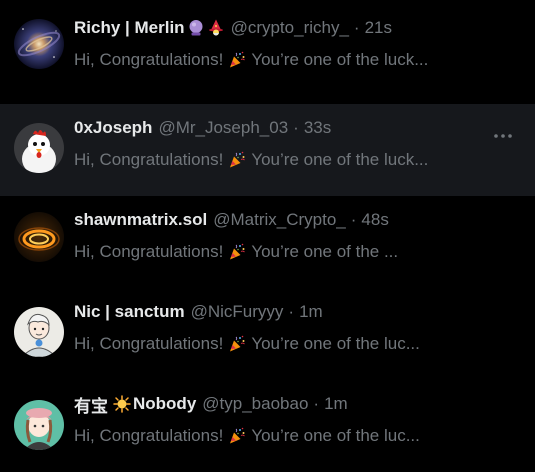 The height and width of the screenshot is (472, 535). I want to click on conversation-header: 有宝 Nobody @typ_baobao · 1m, so click(269, 404).